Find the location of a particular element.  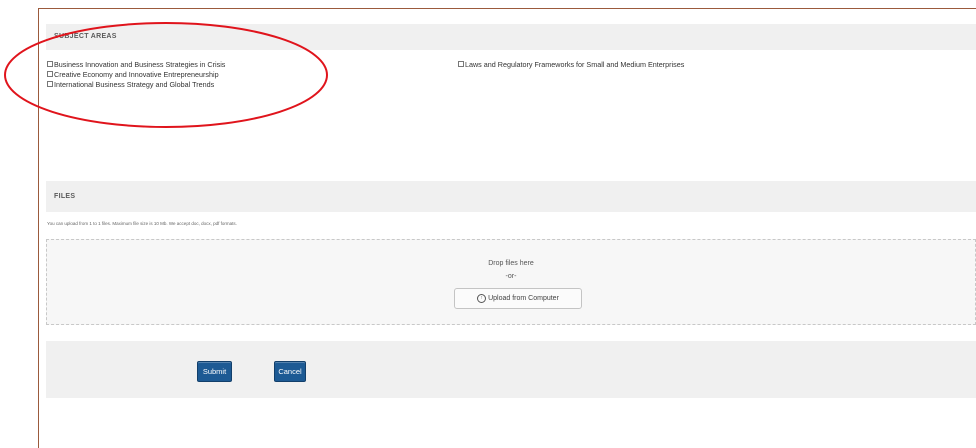

upload-icon: ↑ is located at coordinates (482, 298).